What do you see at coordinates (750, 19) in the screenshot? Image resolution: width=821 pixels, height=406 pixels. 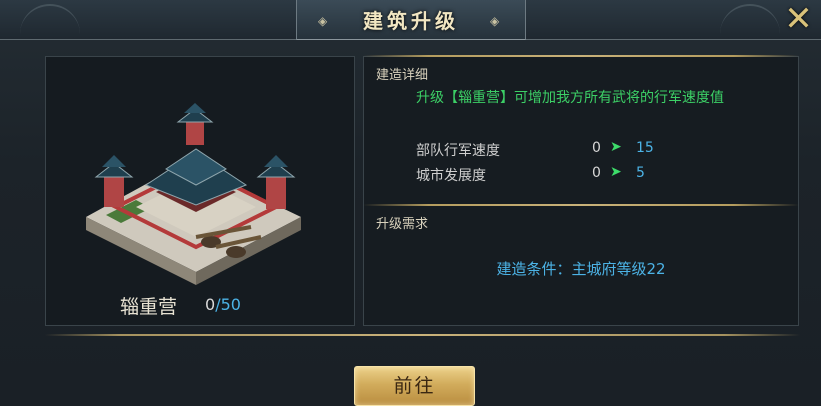 I see `corner-ornament-right` at bounding box center [750, 19].